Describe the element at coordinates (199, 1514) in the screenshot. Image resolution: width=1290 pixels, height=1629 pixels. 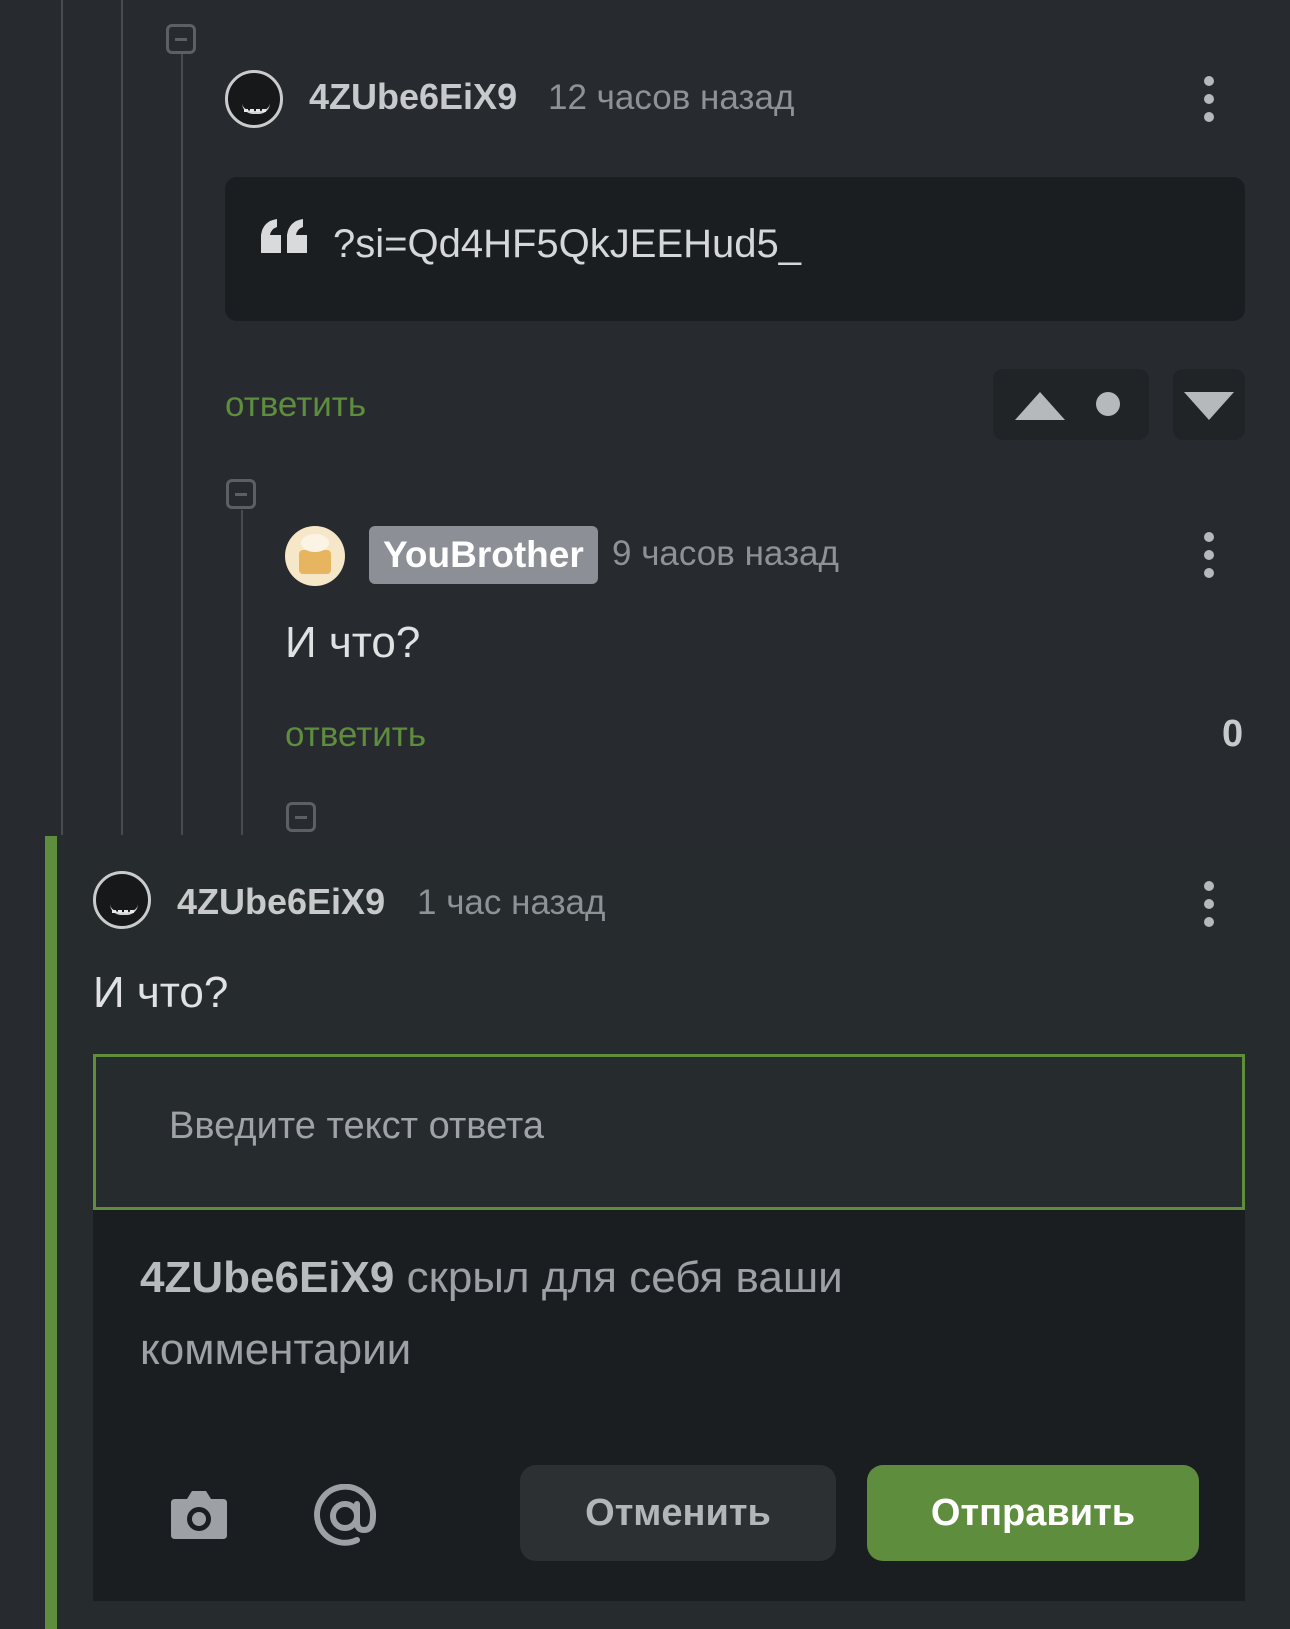
I see `camera-icon` at that location.